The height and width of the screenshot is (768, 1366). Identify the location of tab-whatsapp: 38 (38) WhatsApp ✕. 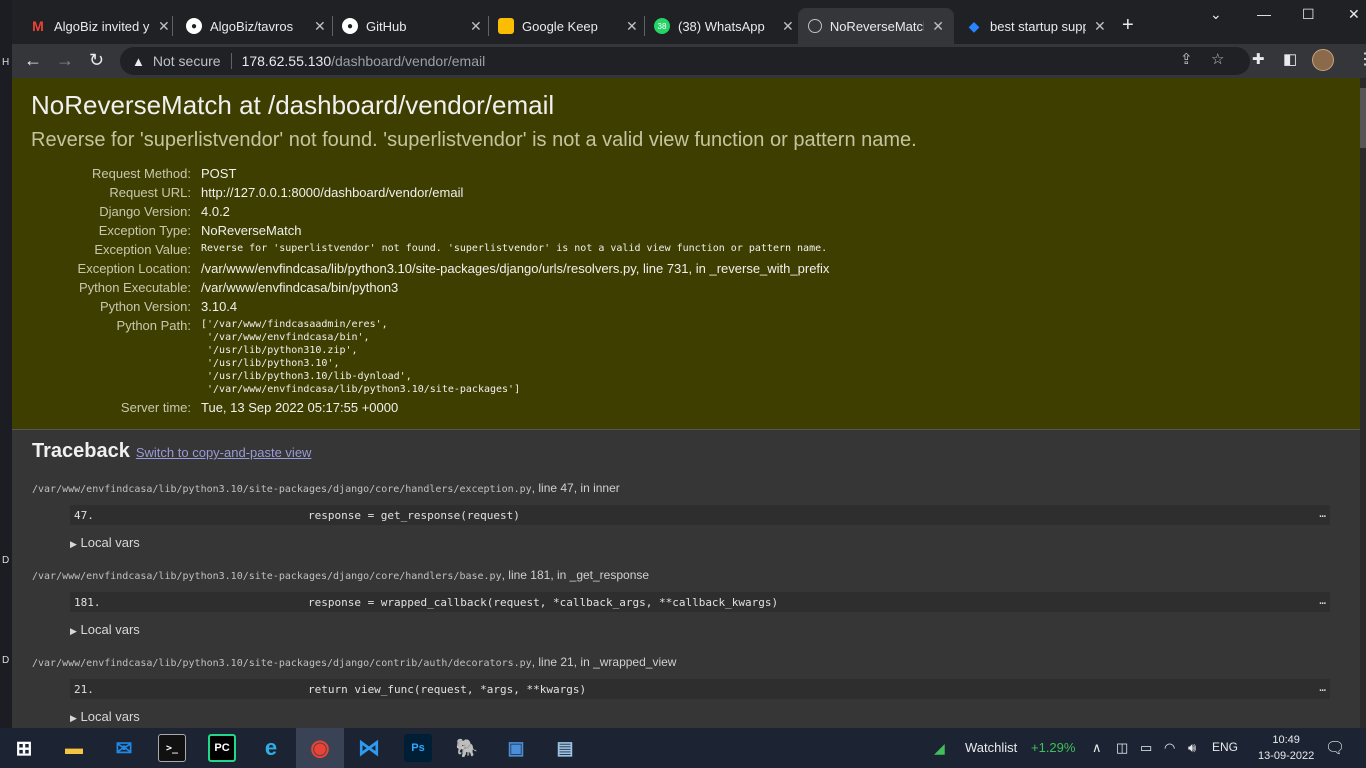
(724, 26).